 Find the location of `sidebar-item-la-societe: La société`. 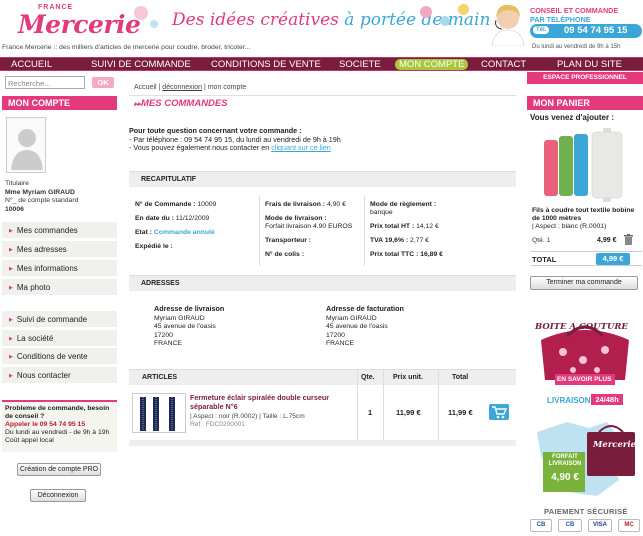

sidebar-item-la-societe: La société is located at coordinates (59, 338).